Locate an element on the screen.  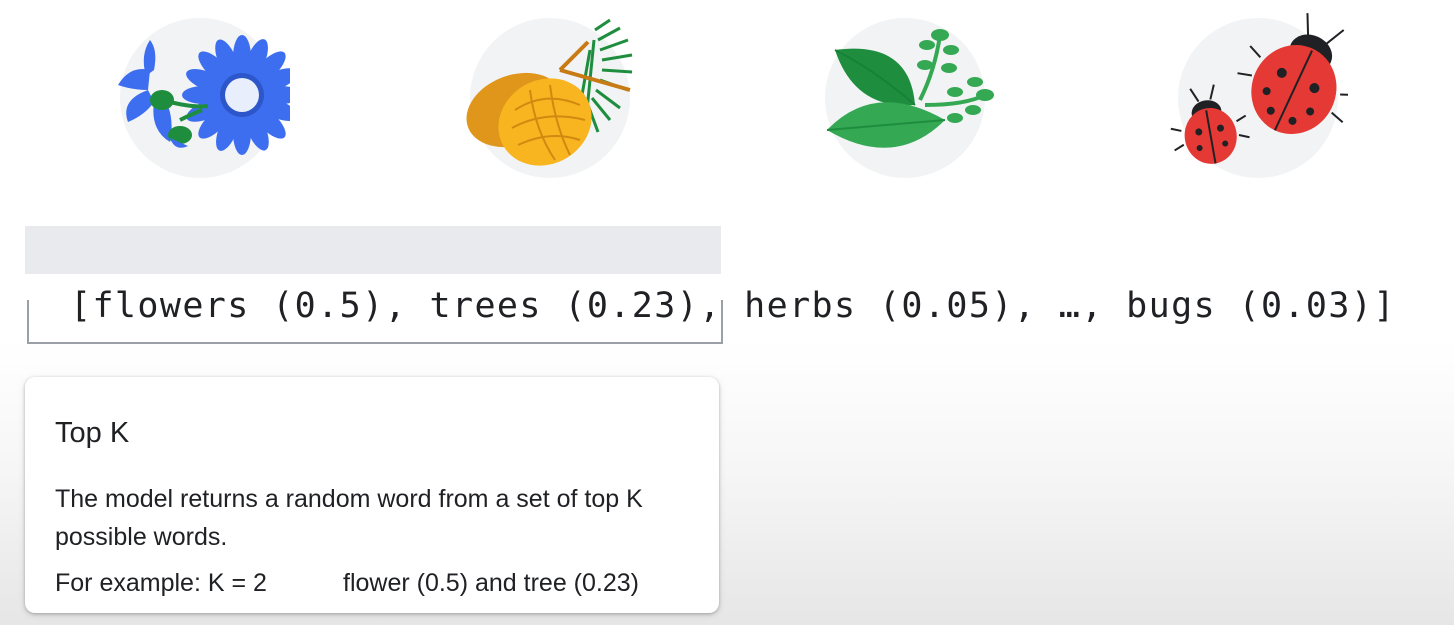
word-item-herbs: herbs (0.05), is located at coordinates (901, 306).